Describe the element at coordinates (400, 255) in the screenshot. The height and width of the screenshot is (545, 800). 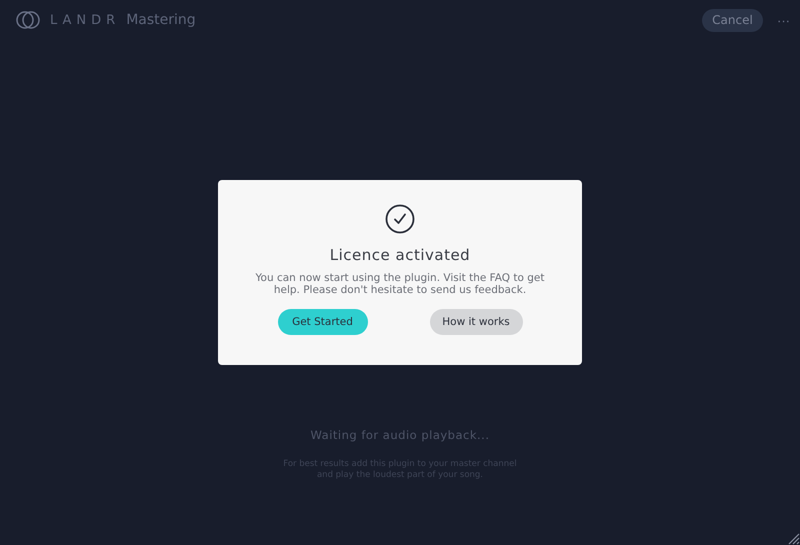
I see `dialog-title: Licence activated` at that location.